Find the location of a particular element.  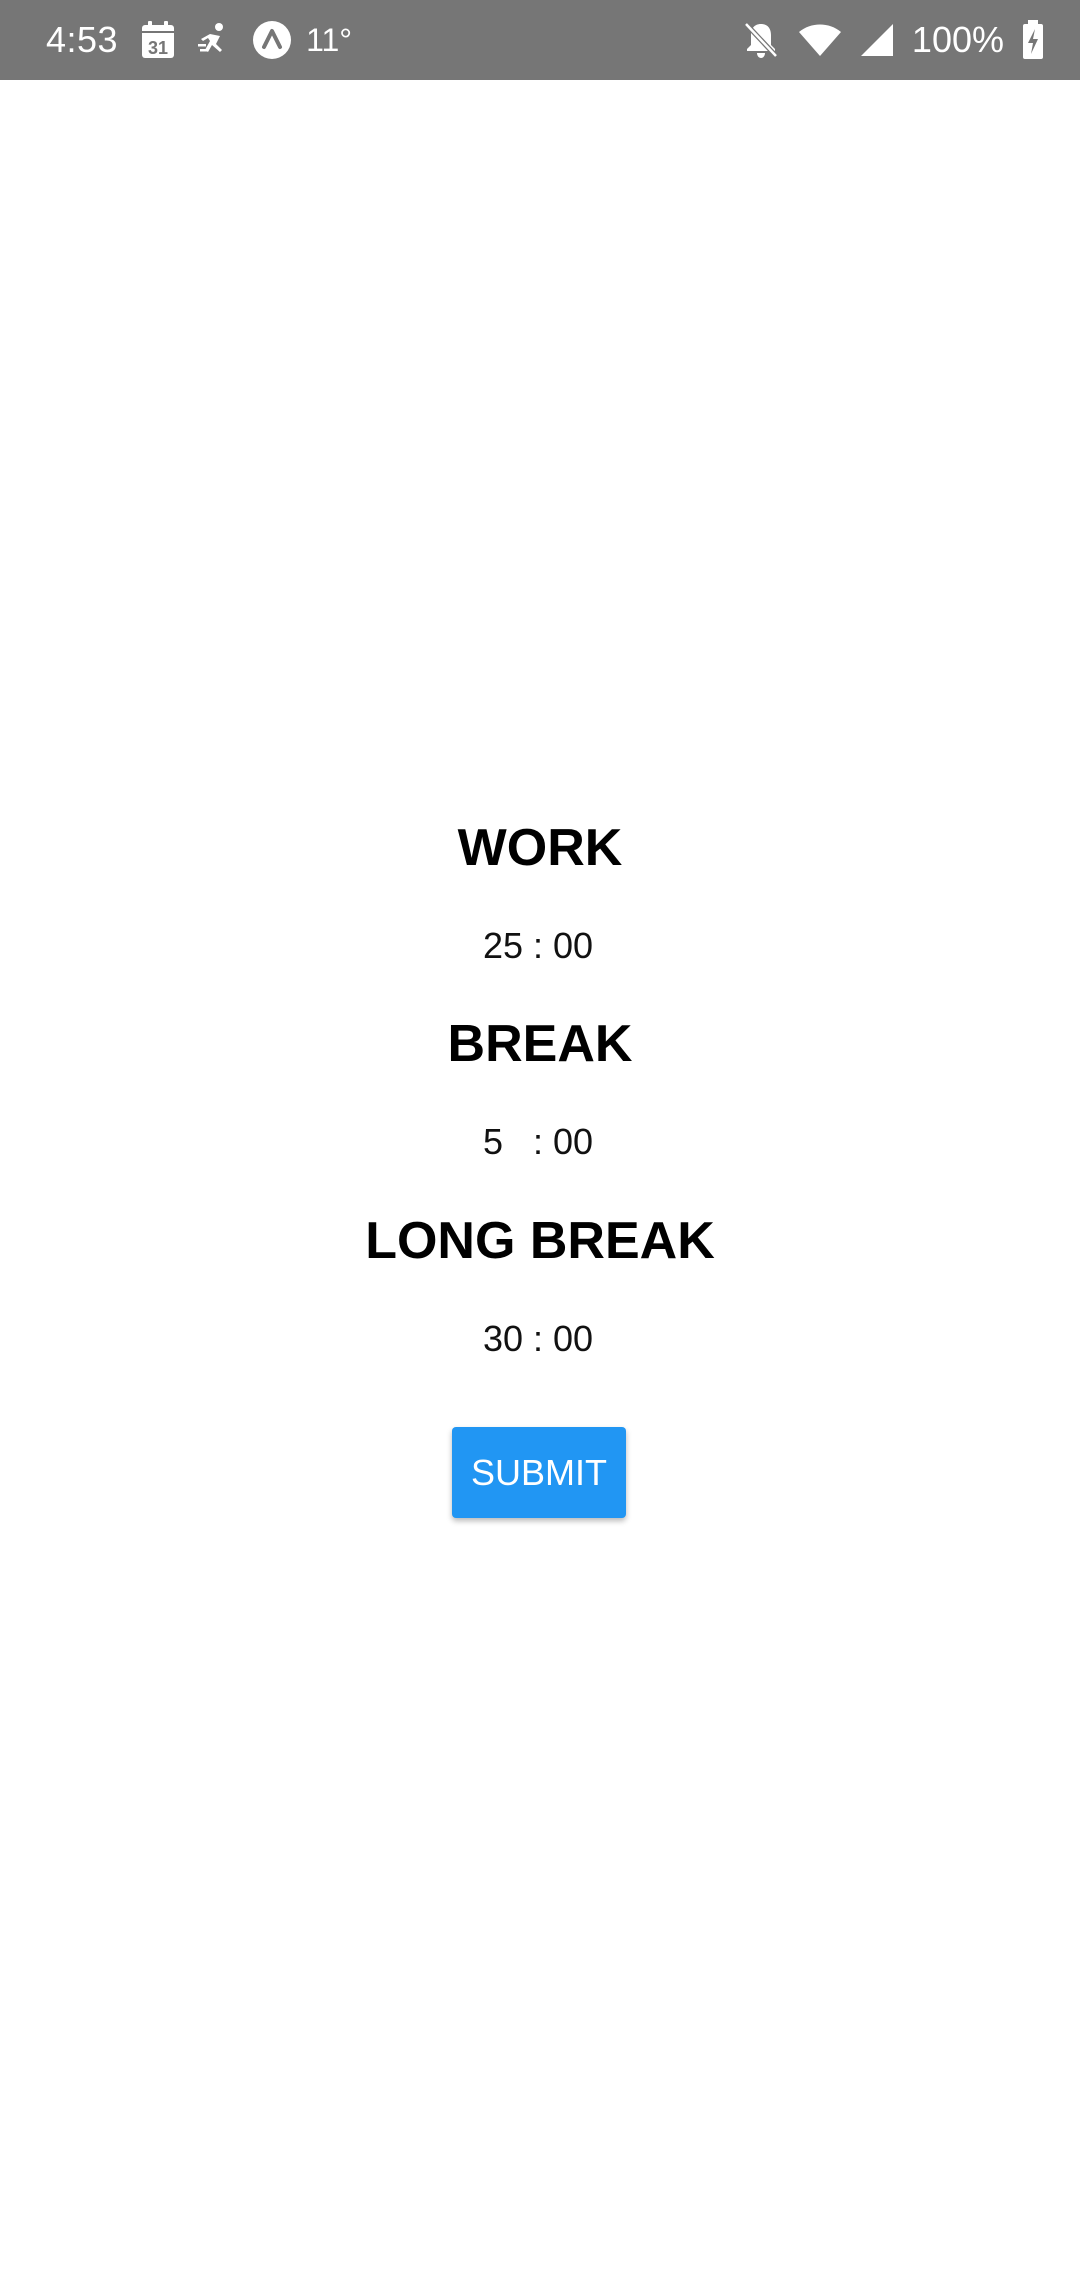

long-break-heading: LONG BREAK is located at coordinates (540, 1241).